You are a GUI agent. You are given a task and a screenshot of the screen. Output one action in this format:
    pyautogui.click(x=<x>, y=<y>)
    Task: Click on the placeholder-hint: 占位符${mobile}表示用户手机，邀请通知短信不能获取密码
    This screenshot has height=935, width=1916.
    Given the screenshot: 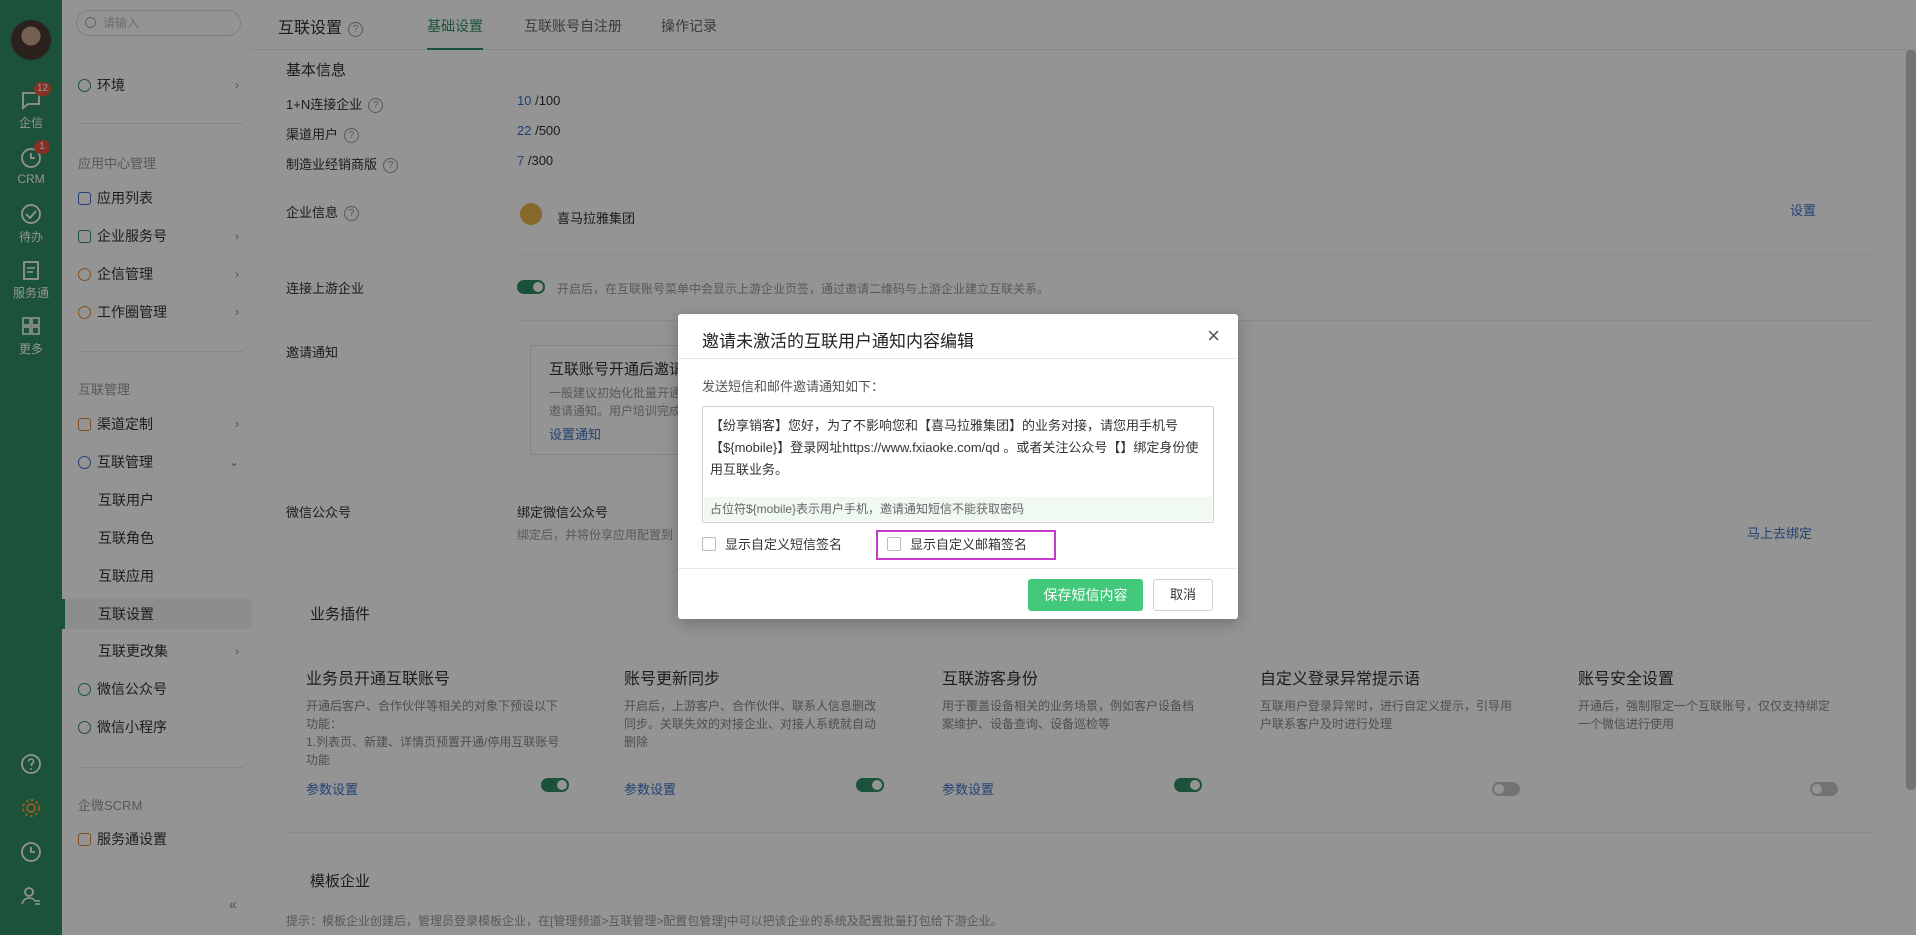 What is the action you would take?
    pyautogui.click(x=958, y=509)
    